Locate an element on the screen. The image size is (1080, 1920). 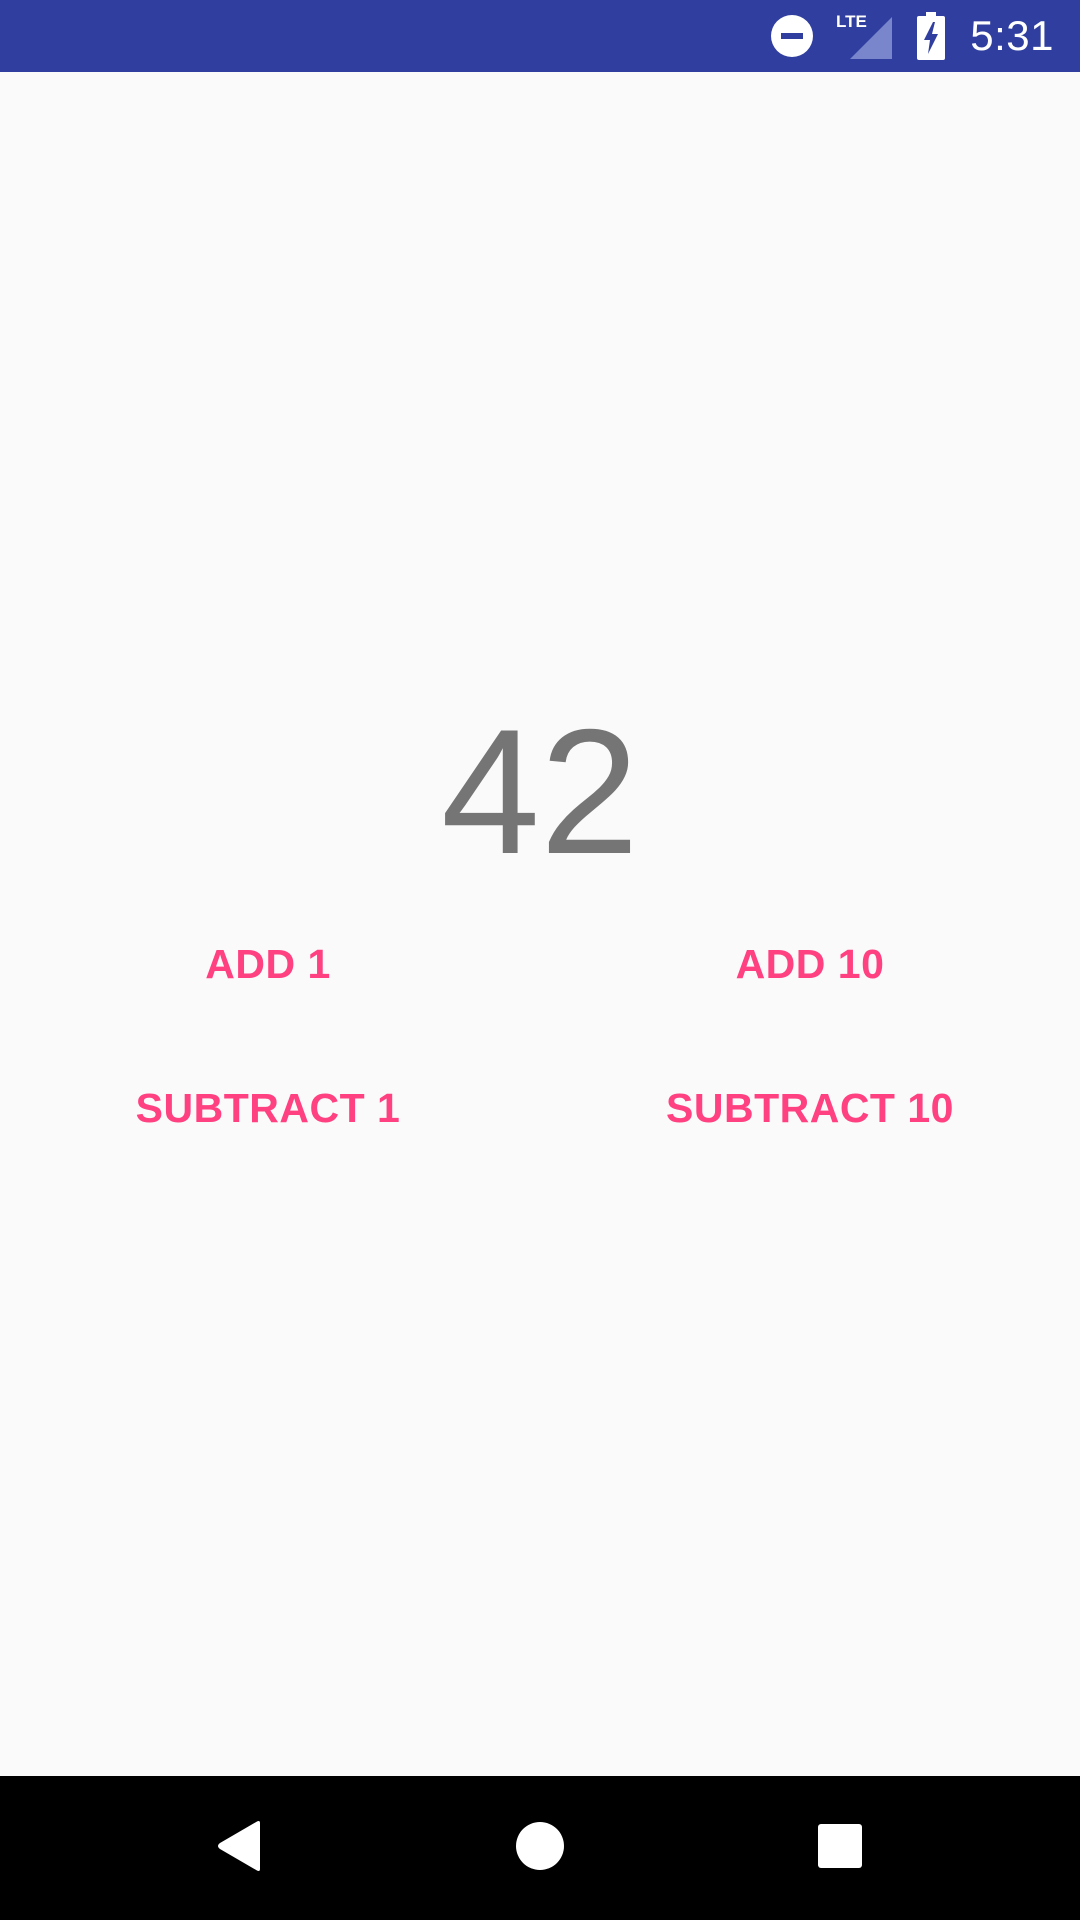
counter-value: 42 is located at coordinates (540, 791).